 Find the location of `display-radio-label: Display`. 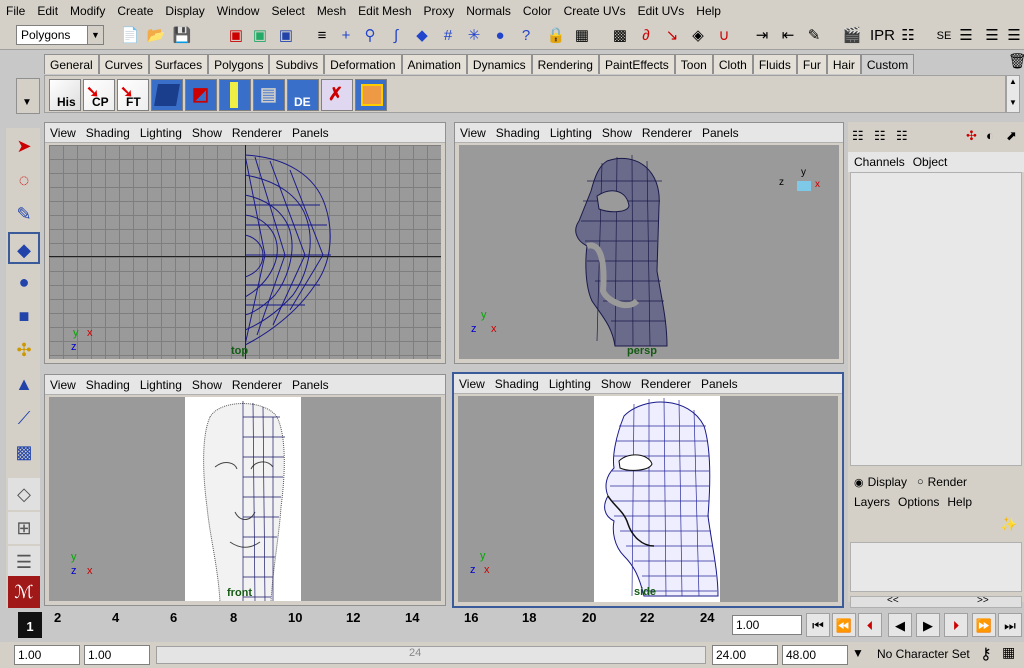

display-radio-label: Display is located at coordinates (887, 482).